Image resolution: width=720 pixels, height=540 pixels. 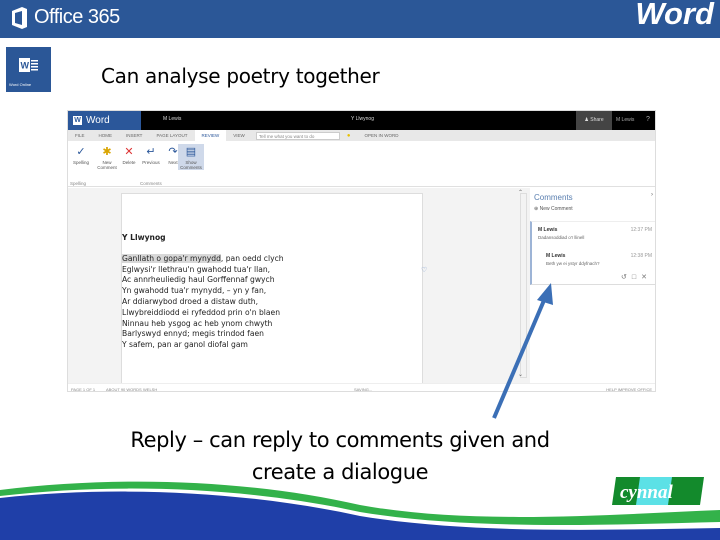 What do you see at coordinates (124, 389) in the screenshot?
I see `word-count: ABOUT 90 WORDS` at bounding box center [124, 389].